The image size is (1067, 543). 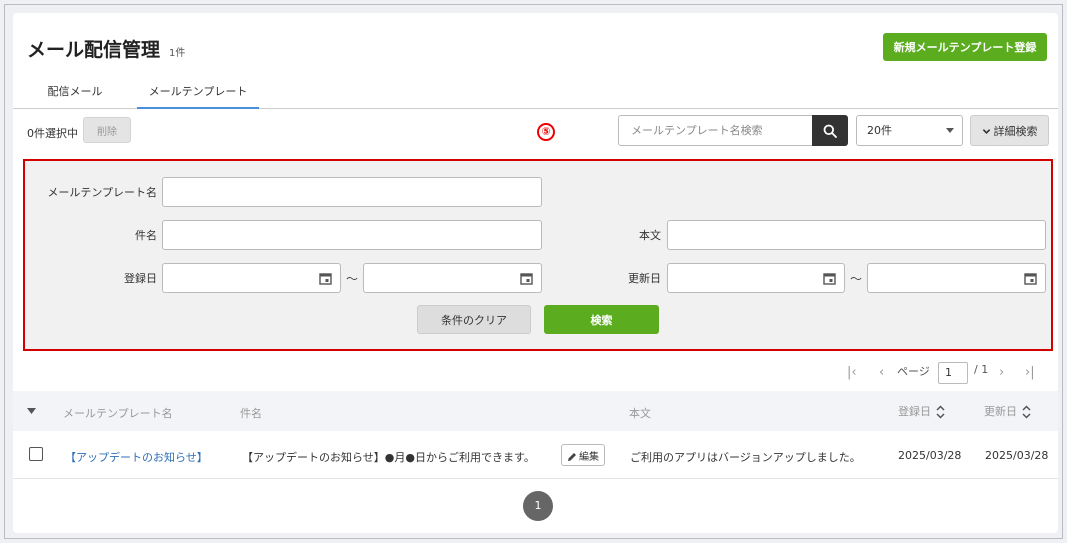 I want to click on col-template-name: メールテンプレート名, so click(x=118, y=413).